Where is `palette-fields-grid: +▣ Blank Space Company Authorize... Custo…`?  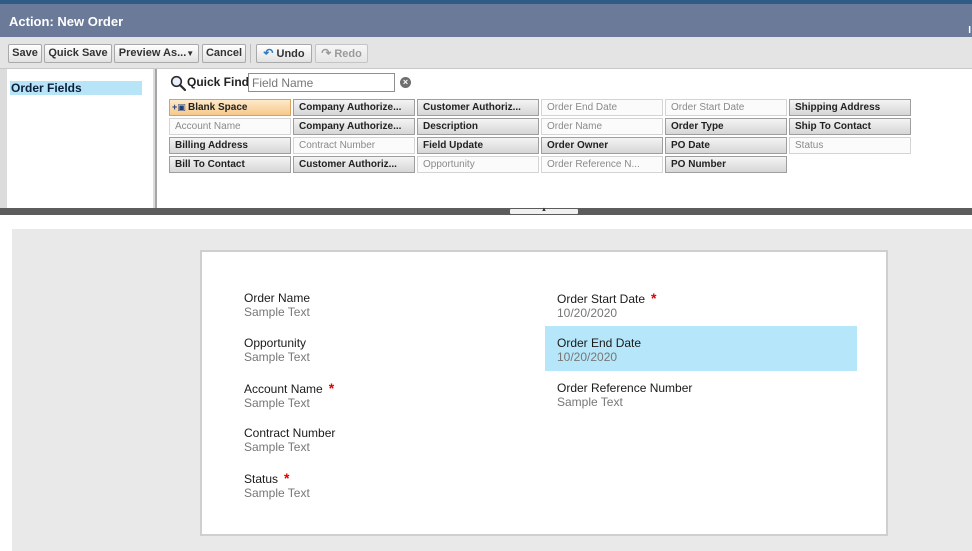
palette-fields-grid: +▣ Blank Space Company Authorize... Custo… is located at coordinates (548, 139).